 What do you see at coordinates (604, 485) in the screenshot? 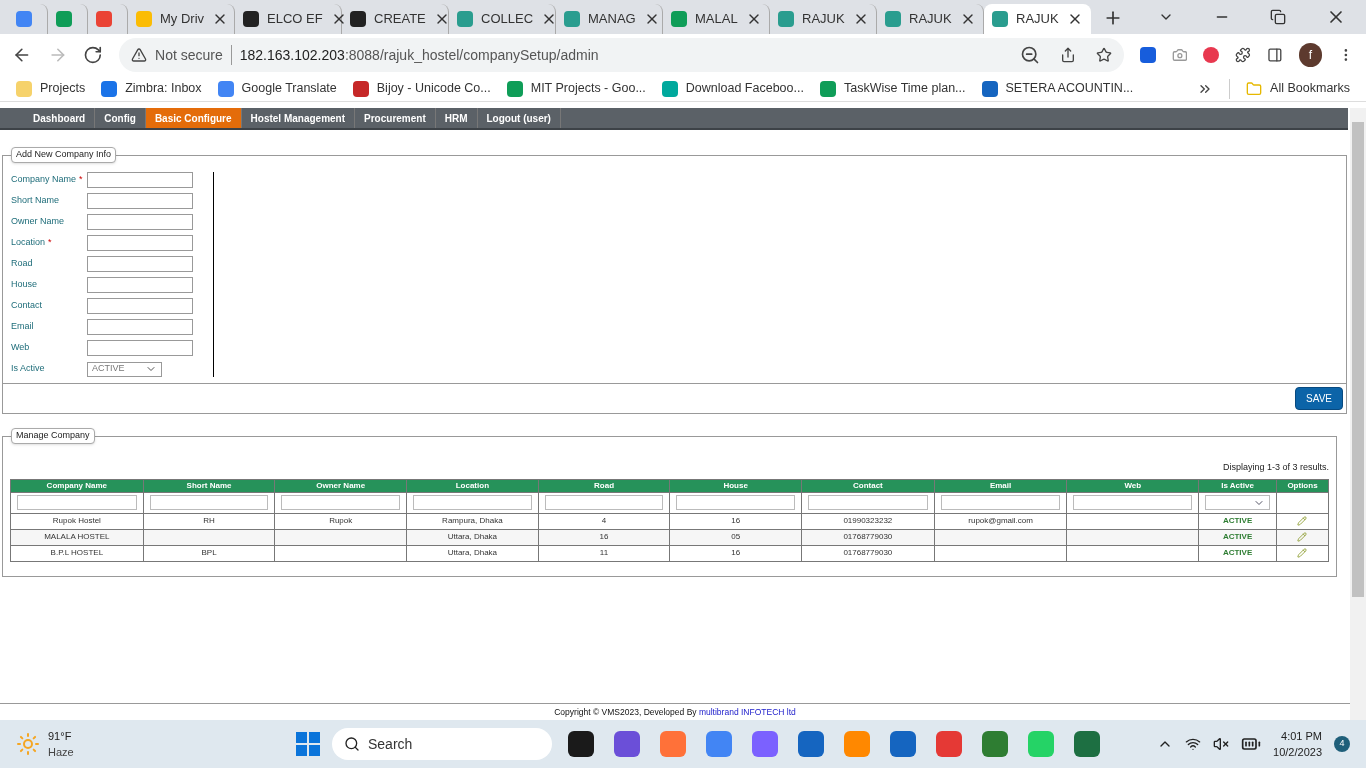
I see `column-header: Road` at bounding box center [604, 485].